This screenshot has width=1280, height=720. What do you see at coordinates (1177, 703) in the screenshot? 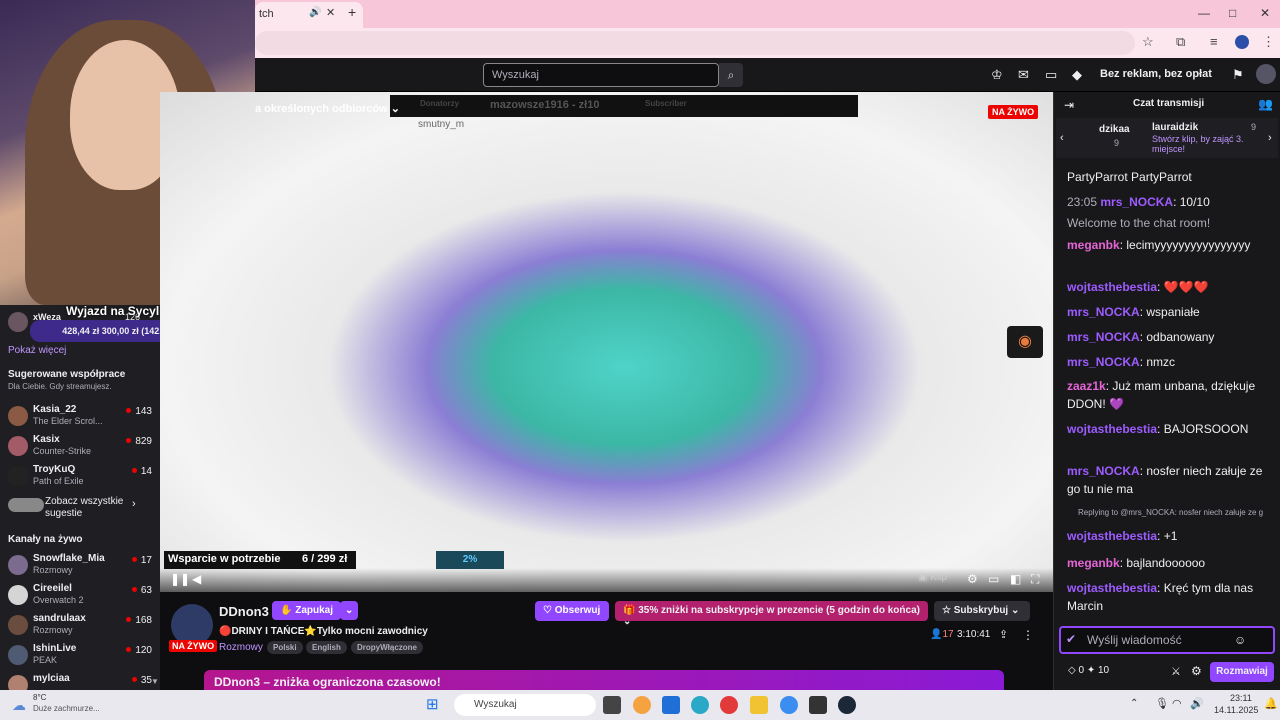
I see `wifi-icon: ◠` at bounding box center [1177, 703].